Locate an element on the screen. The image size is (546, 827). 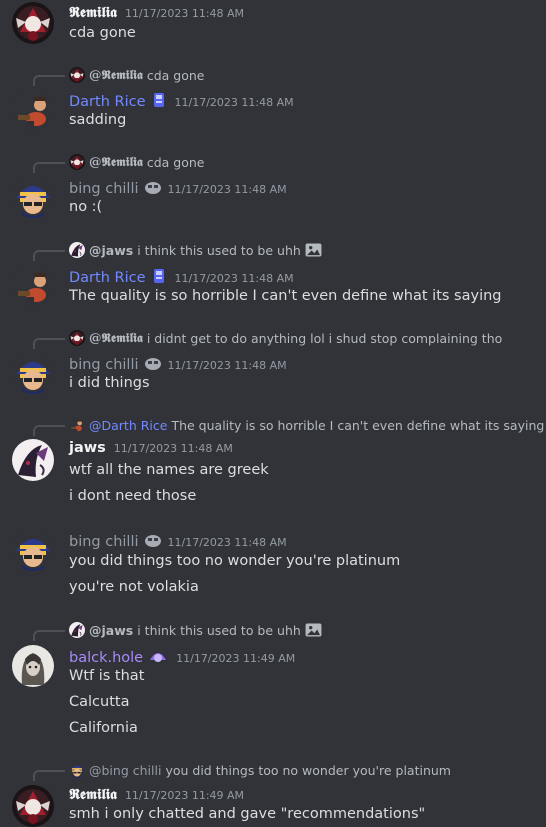
message-text: California is located at coordinates (103, 728).